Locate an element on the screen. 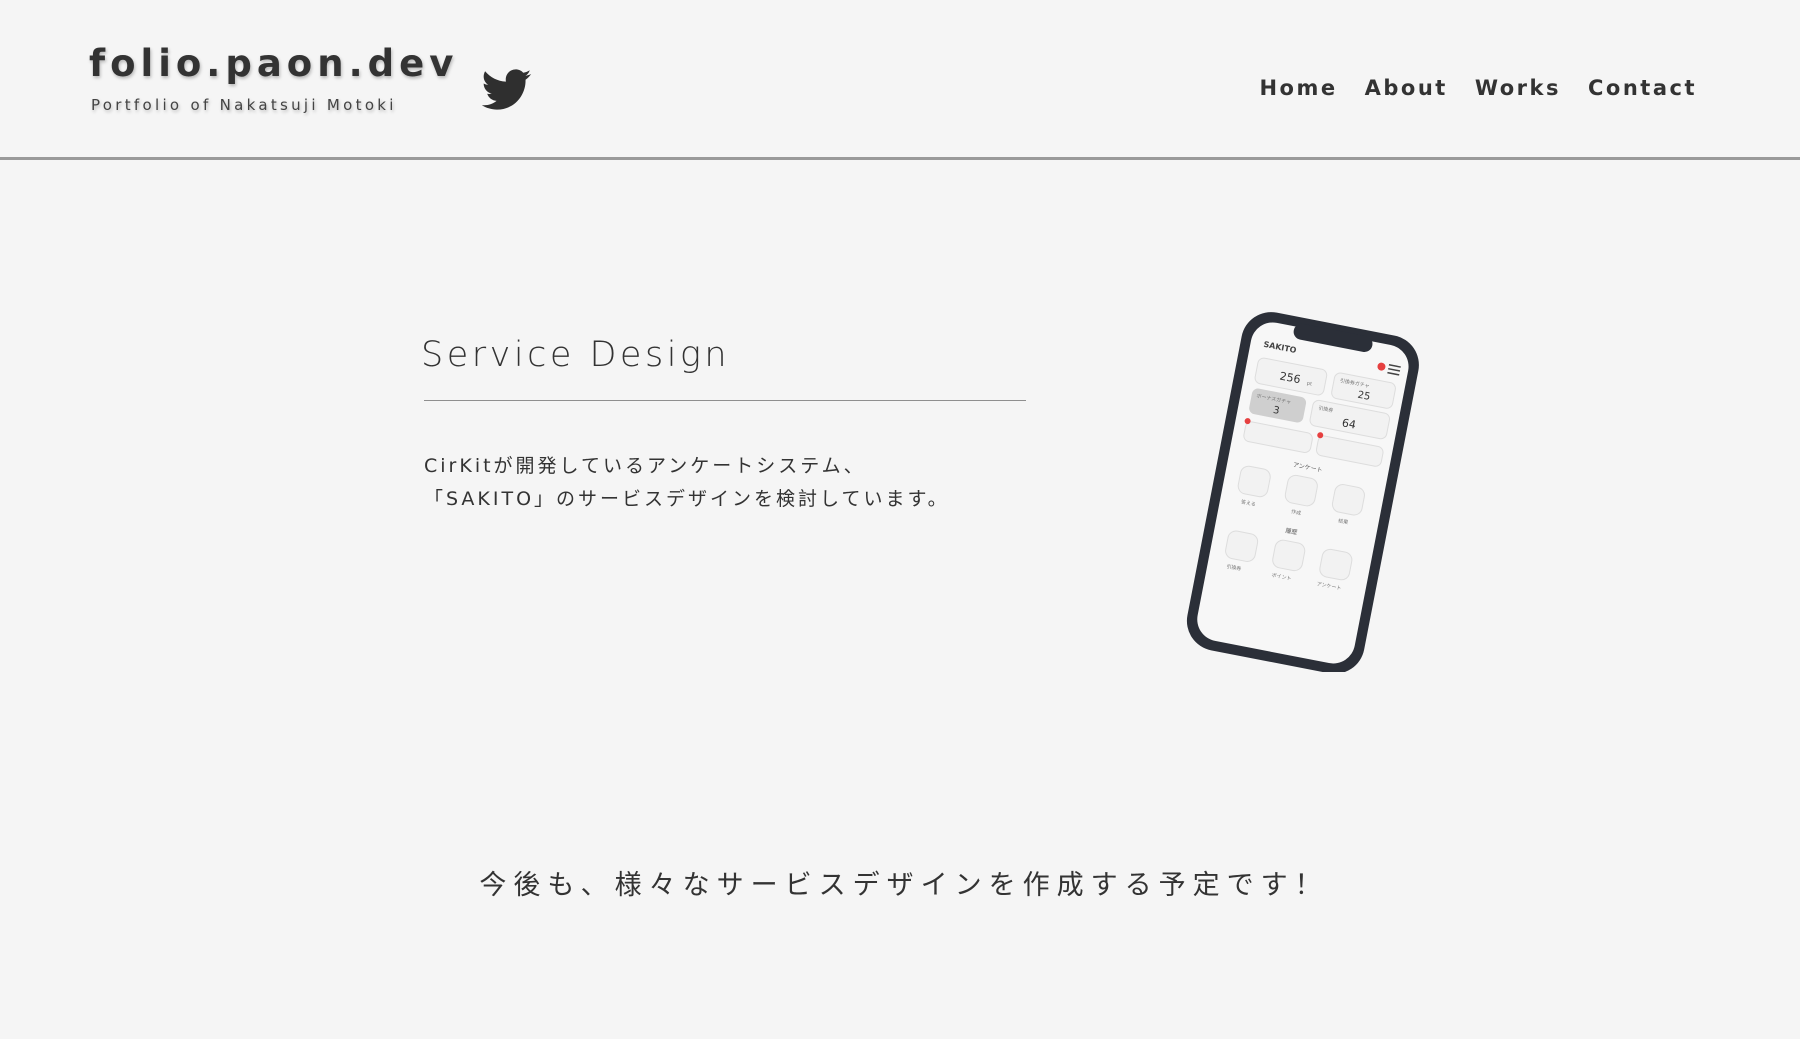 This screenshot has height=1039, width=1800. nav-home: Home is located at coordinates (1298, 88).